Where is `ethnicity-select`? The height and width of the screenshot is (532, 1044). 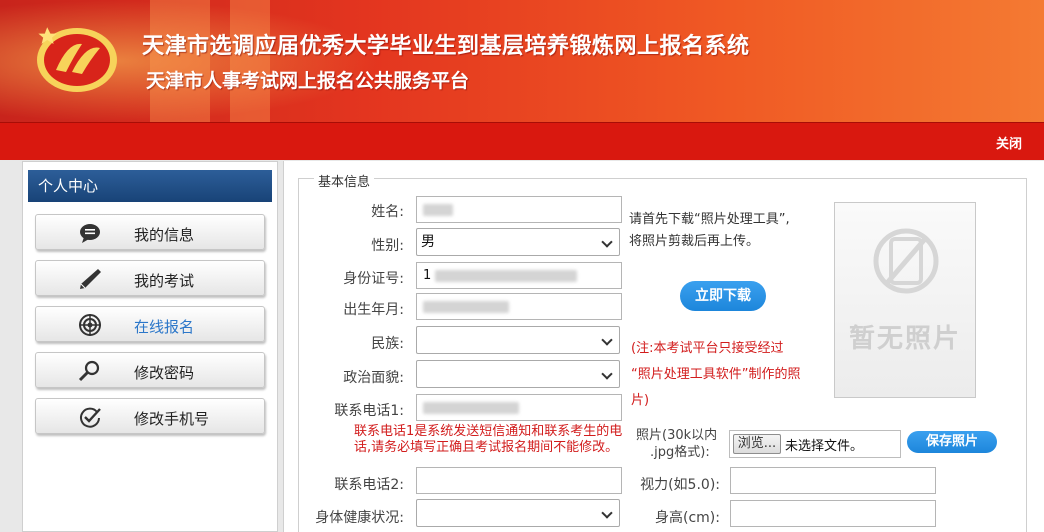
ethnicity-select is located at coordinates (518, 340).